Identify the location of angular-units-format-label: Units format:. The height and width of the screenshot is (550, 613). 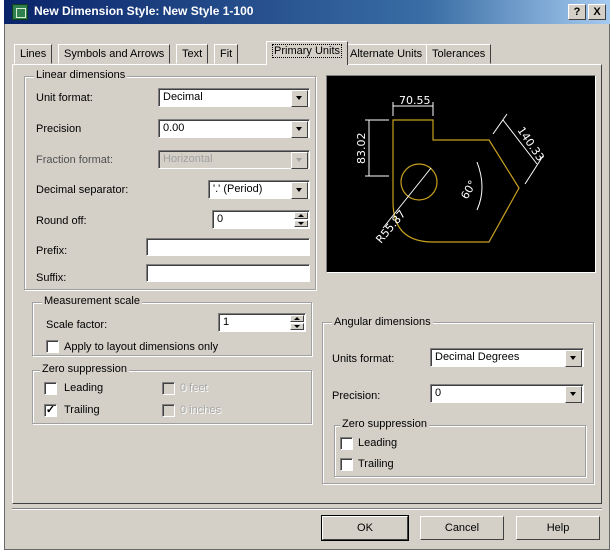
(363, 359).